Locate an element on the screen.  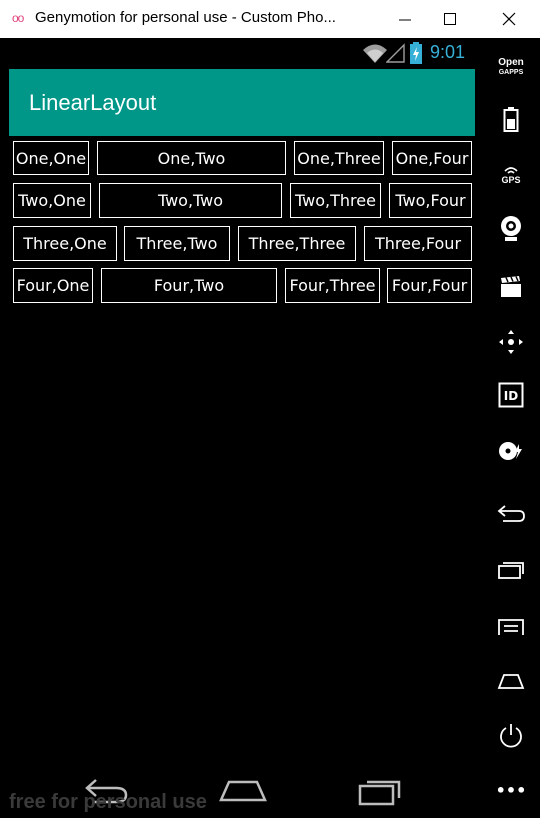
close-button is located at coordinates (509, 19).